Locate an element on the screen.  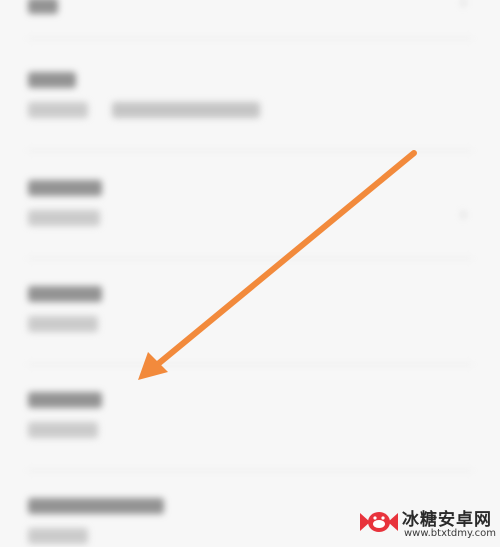
candy-logo-icon is located at coordinates (379, 522).